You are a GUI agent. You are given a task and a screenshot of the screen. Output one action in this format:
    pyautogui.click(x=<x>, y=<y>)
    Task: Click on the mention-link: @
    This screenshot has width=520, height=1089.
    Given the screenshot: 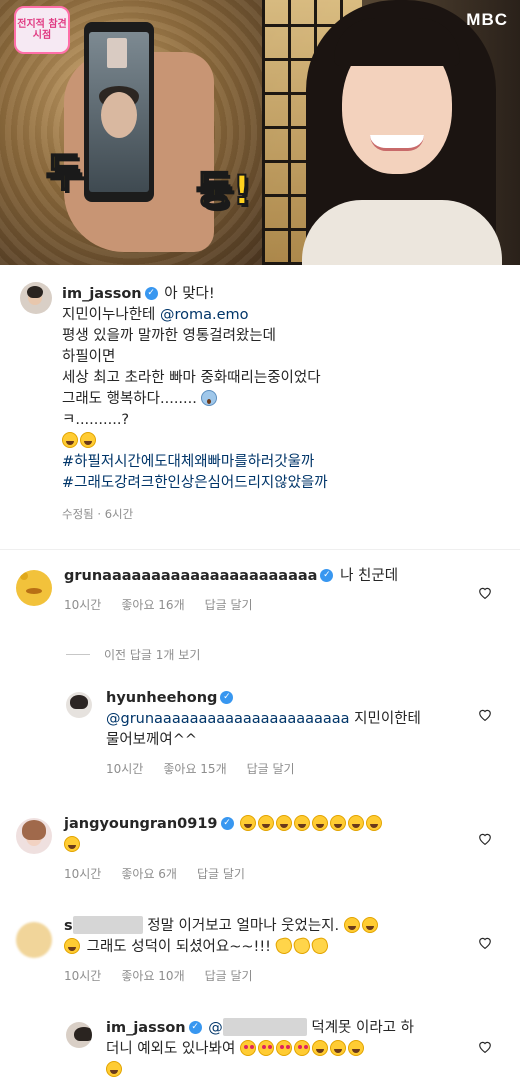 What is the action you would take?
    pyautogui.click(x=215, y=1028)
    